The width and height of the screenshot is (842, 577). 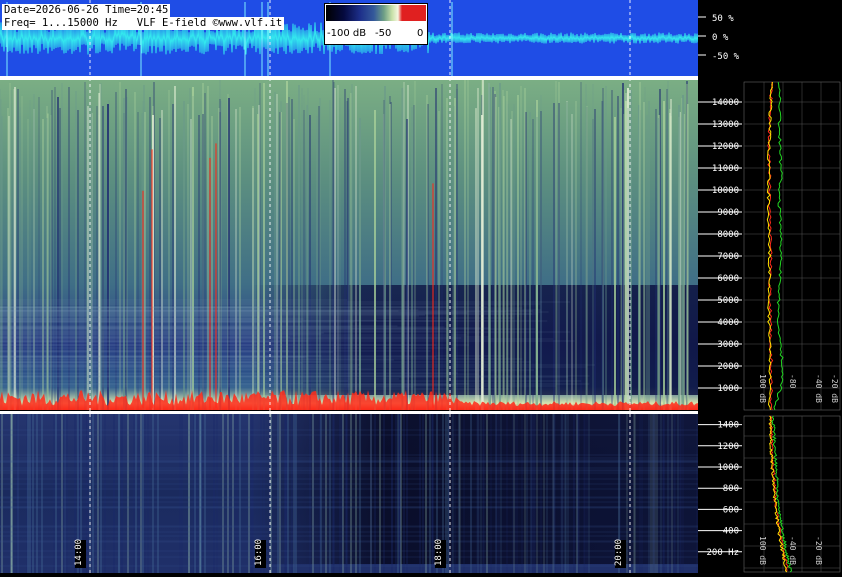 What do you see at coordinates (79, 552) in the screenshot?
I see `time-label: 14:00` at bounding box center [79, 552].